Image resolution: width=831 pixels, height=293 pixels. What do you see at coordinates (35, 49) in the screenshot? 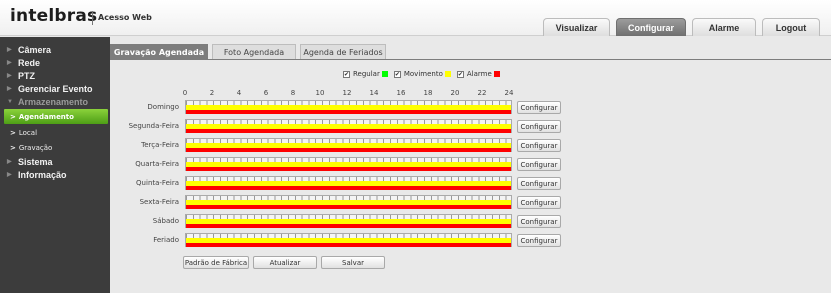
I see `sidebar-item-label: Câmera` at bounding box center [35, 49].